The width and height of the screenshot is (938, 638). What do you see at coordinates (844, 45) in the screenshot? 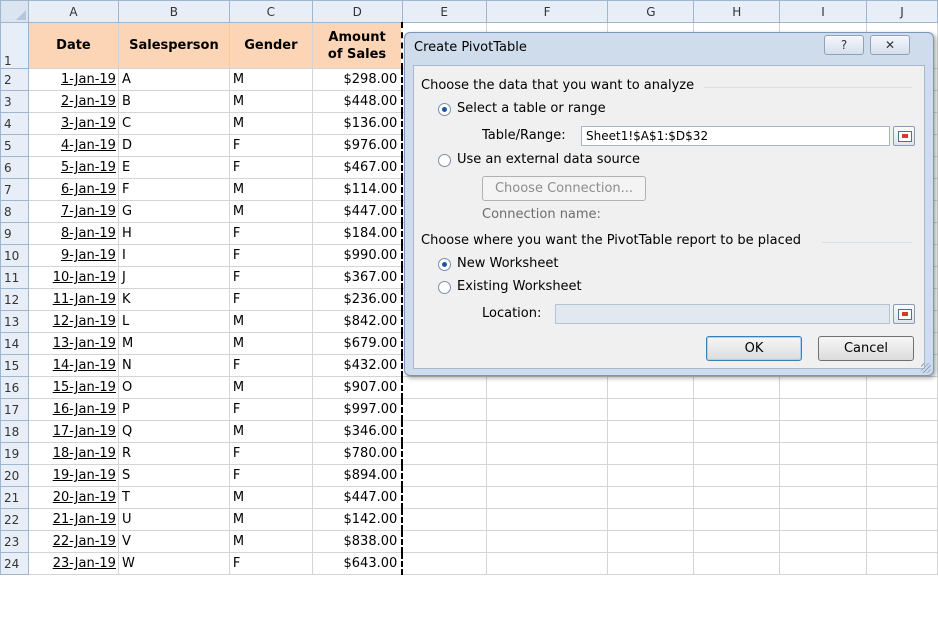
I see `help-button: ?` at bounding box center [844, 45].